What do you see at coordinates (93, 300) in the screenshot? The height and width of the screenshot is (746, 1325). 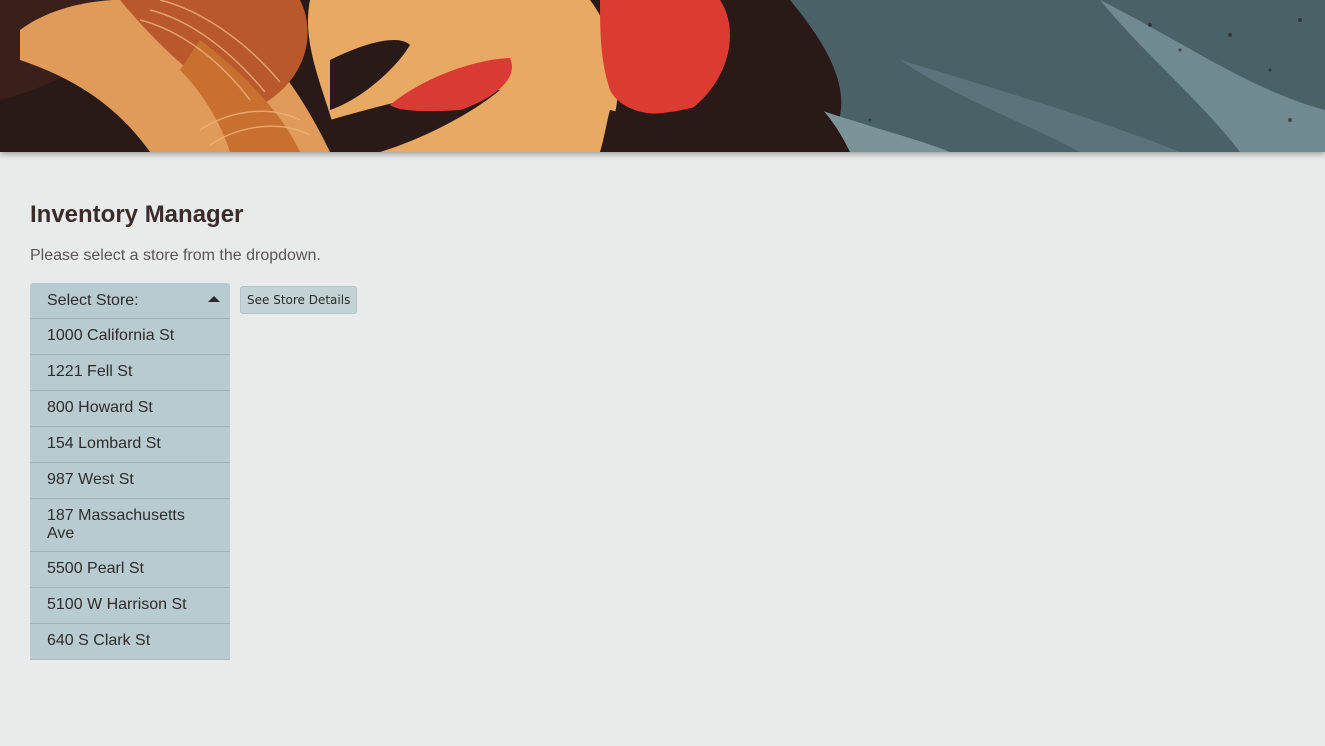 I see `store-dropdown-label: Select Store:` at bounding box center [93, 300].